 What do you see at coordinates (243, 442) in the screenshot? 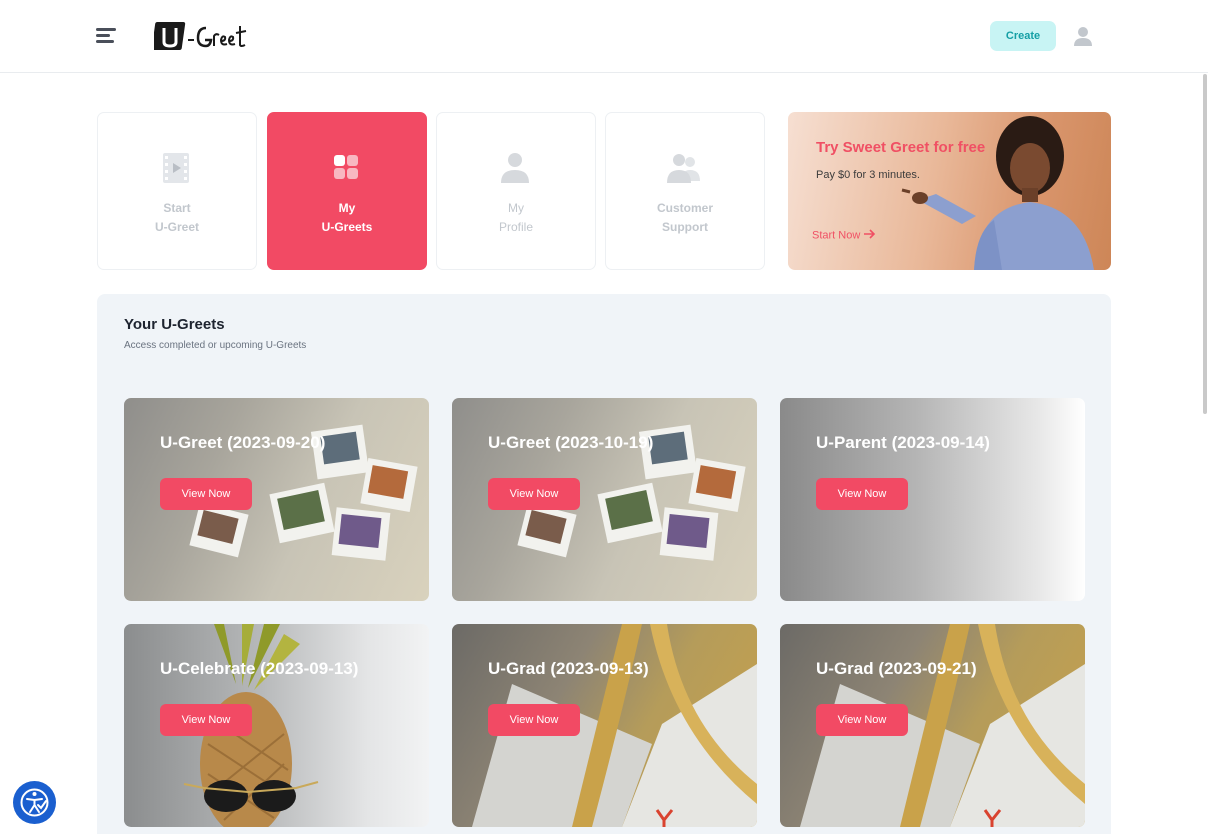
I see `card-title: U-Greet (2023-09-20)` at bounding box center [243, 442].